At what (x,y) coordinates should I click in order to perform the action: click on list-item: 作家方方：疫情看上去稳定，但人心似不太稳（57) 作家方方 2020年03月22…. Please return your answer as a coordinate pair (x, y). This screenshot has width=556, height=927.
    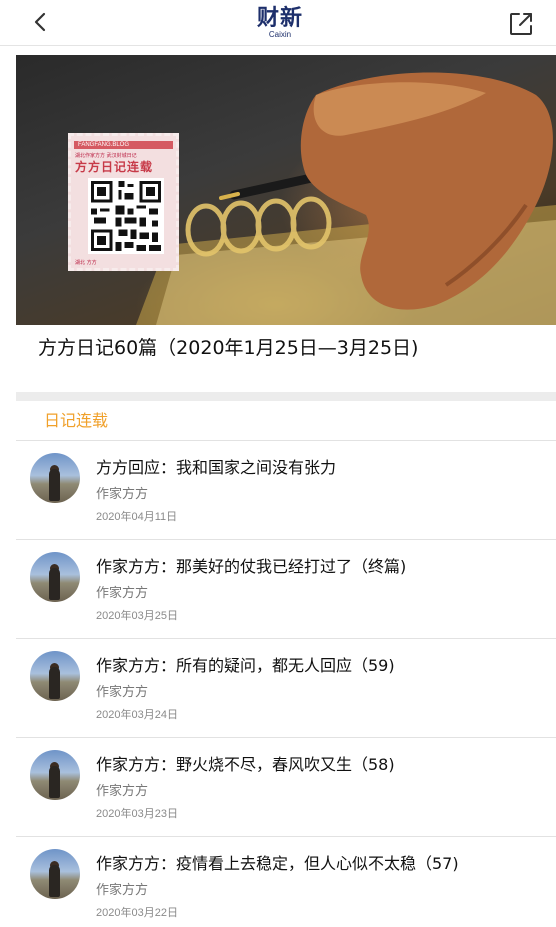
    Looking at the image, I should click on (286, 882).